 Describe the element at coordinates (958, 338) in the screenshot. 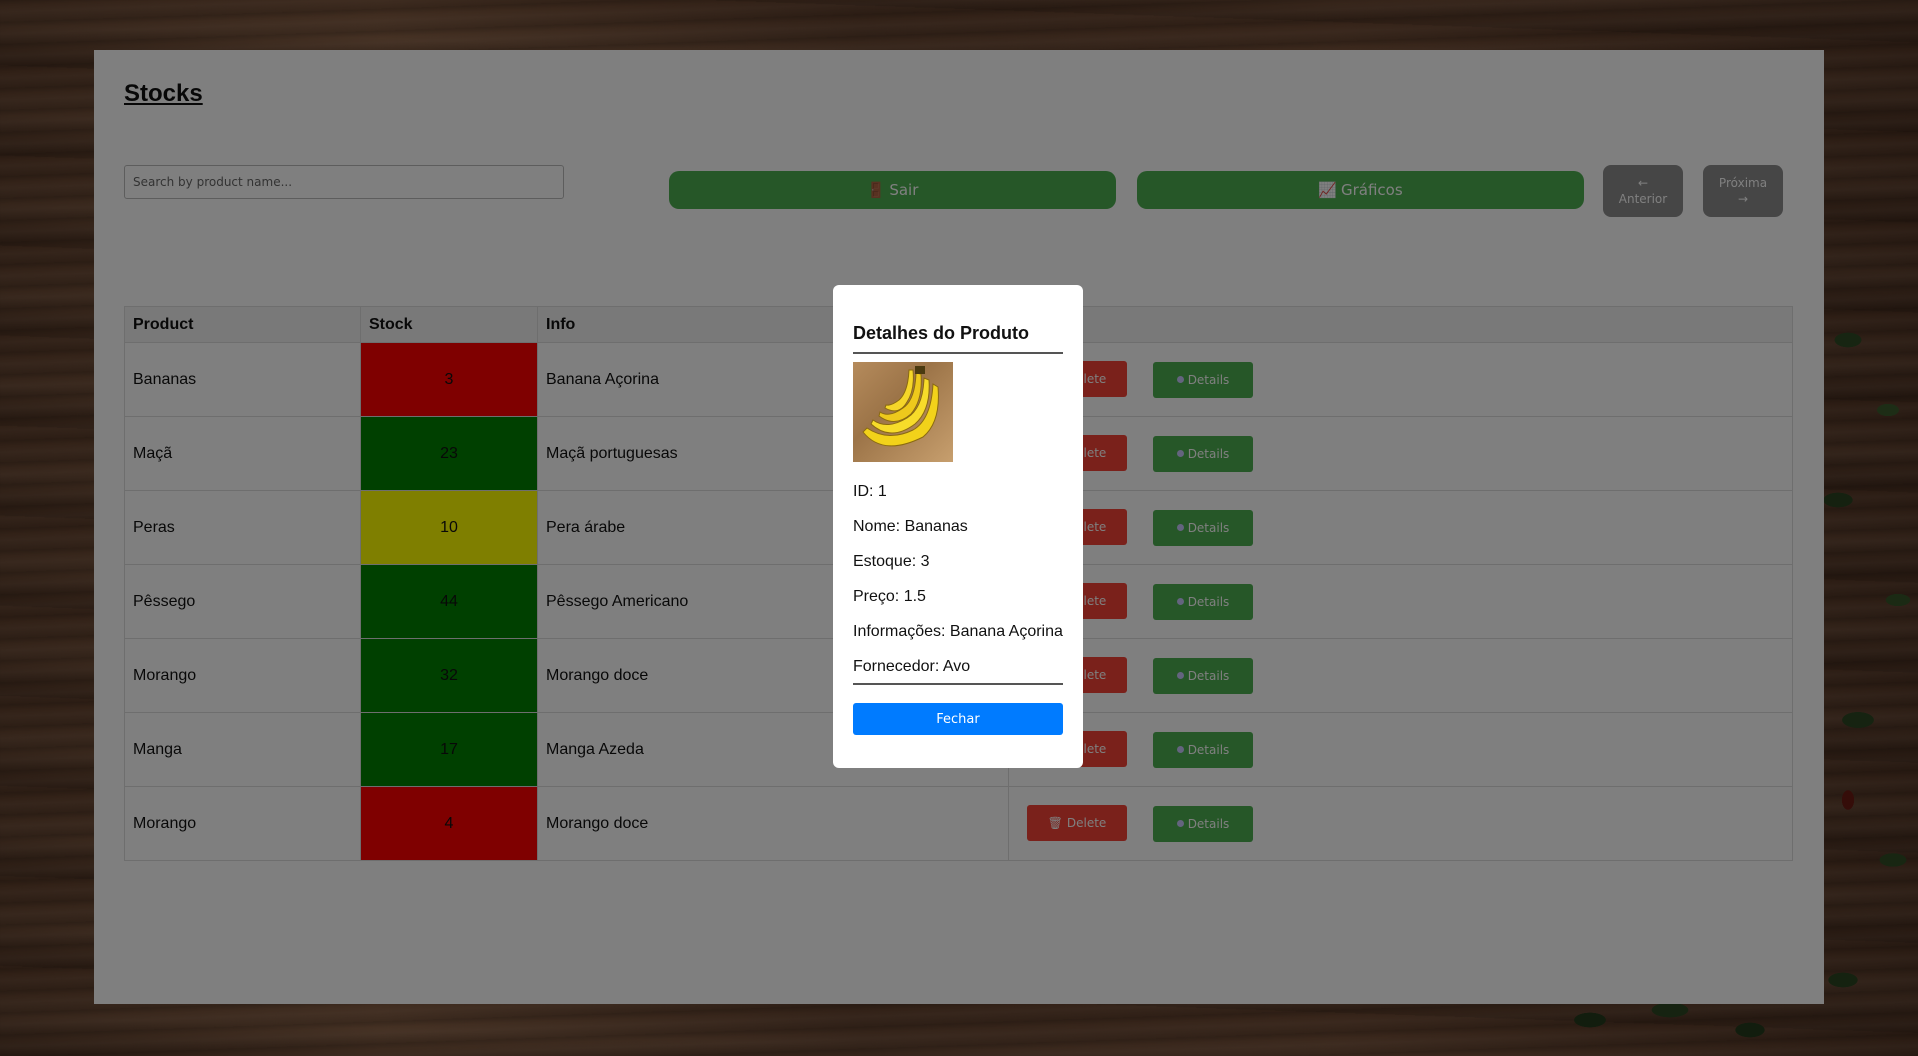

I see `modal-title: Detalhes do Produto` at that location.